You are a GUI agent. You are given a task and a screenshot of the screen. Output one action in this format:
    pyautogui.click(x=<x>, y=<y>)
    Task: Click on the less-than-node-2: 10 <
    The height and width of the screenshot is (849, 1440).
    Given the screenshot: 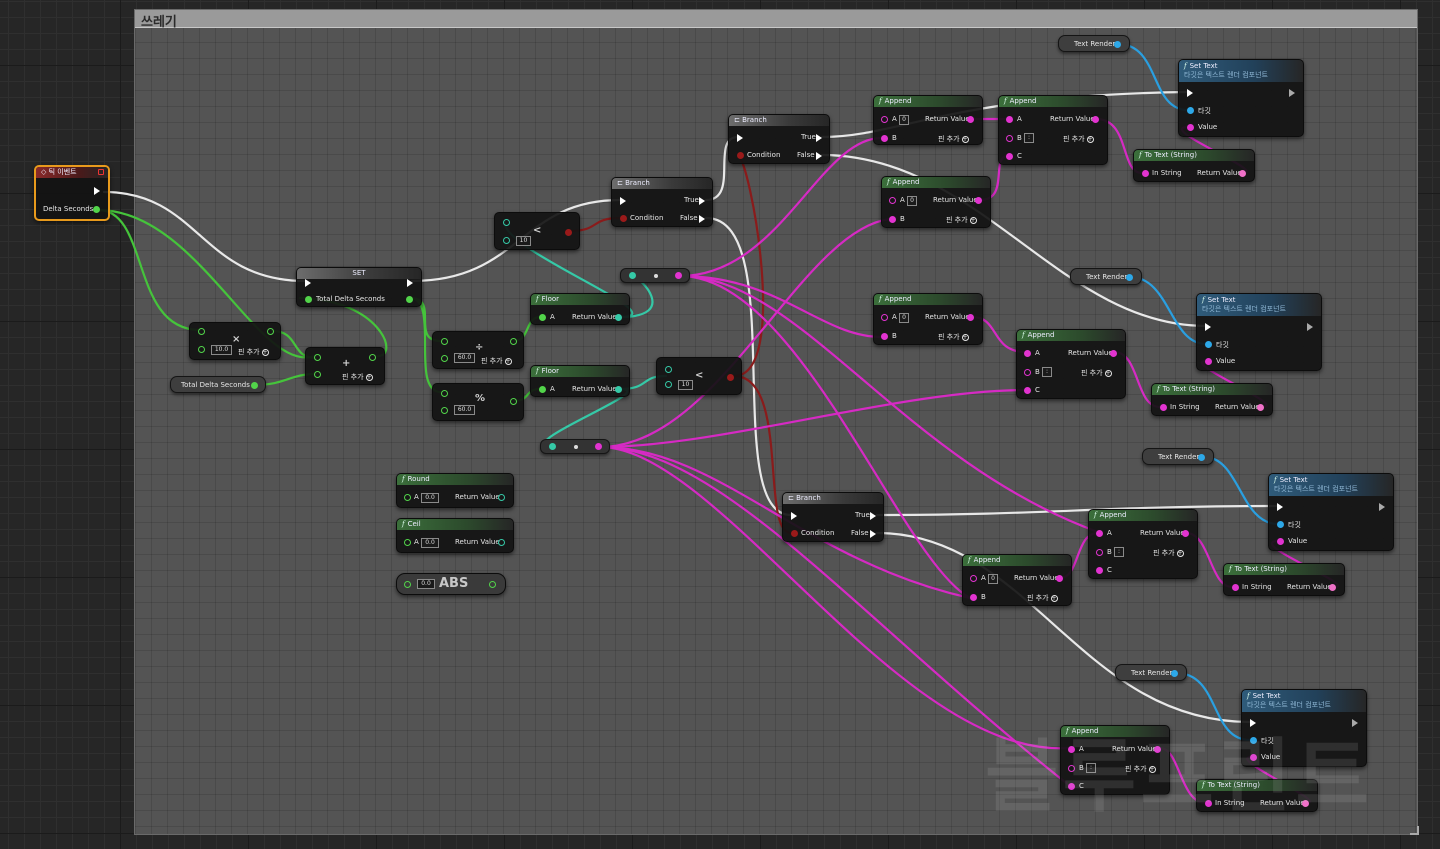 What is the action you would take?
    pyautogui.click(x=699, y=376)
    